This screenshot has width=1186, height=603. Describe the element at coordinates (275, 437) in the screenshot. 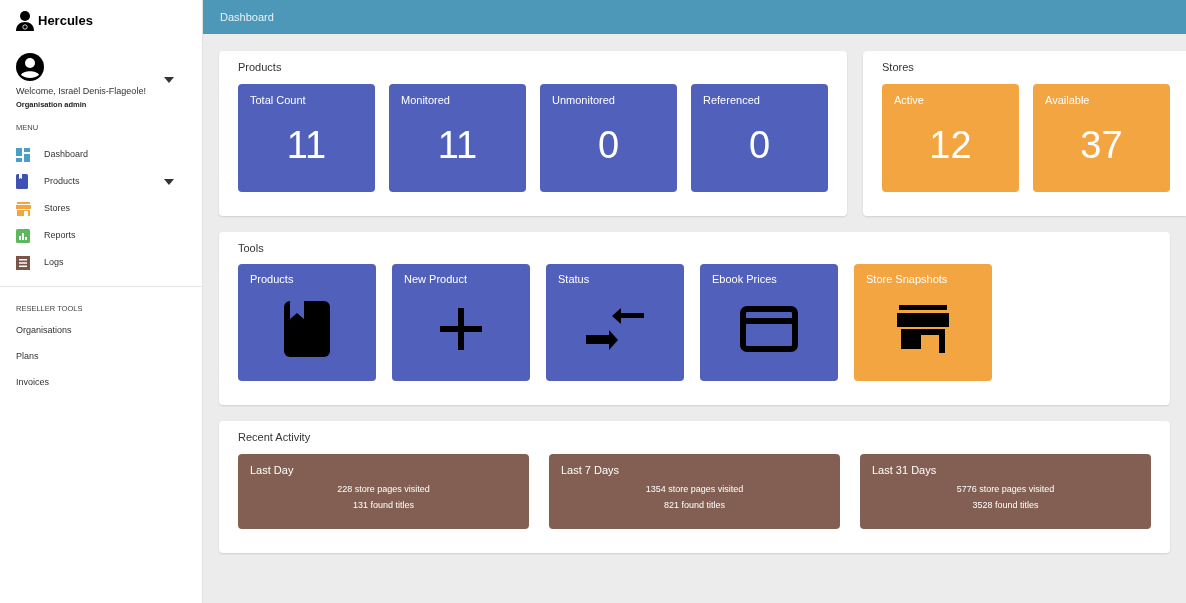

I see `card-title: Recent Activity` at that location.